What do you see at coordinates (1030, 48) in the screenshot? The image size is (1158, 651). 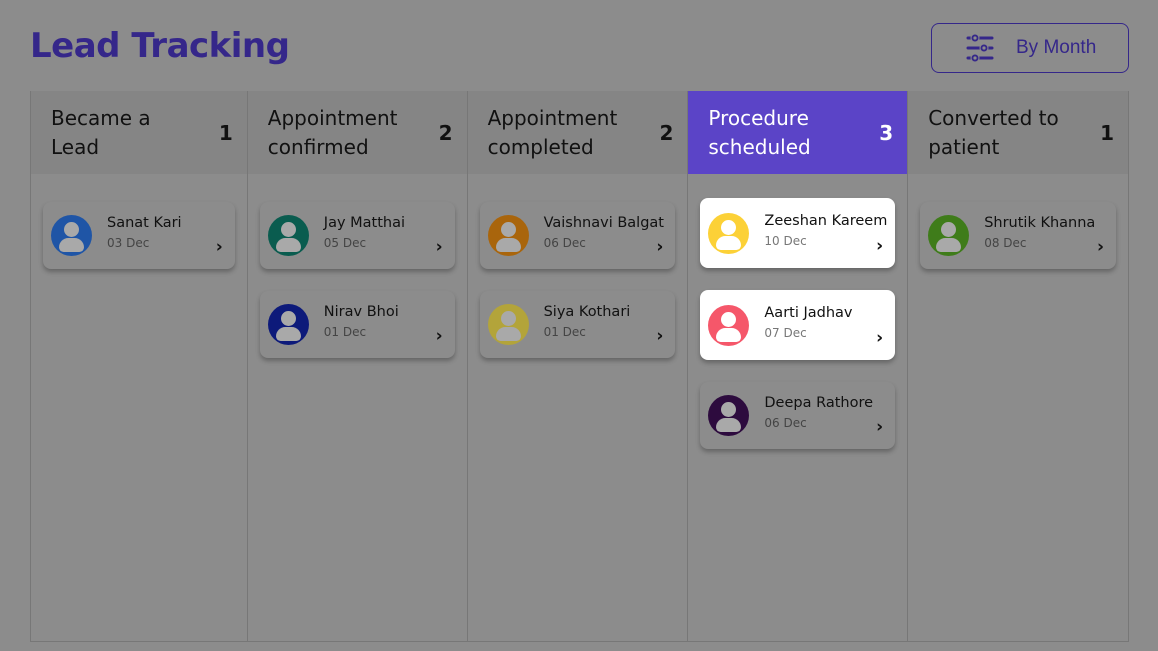 I see `filter-by-month-button: By Month` at bounding box center [1030, 48].